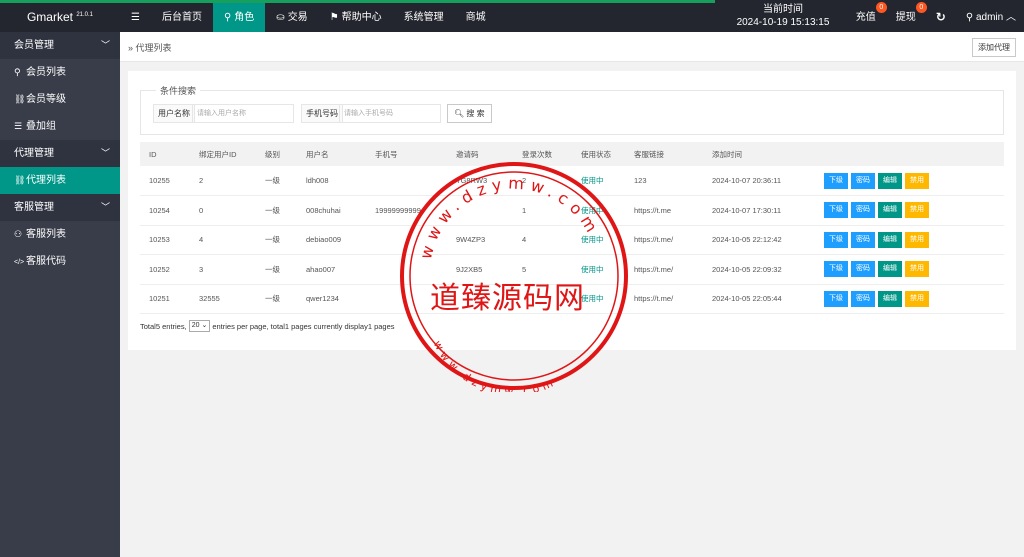  What do you see at coordinates (866, 17) in the screenshot?
I see `recharge-button: 充值 0` at bounding box center [866, 17].